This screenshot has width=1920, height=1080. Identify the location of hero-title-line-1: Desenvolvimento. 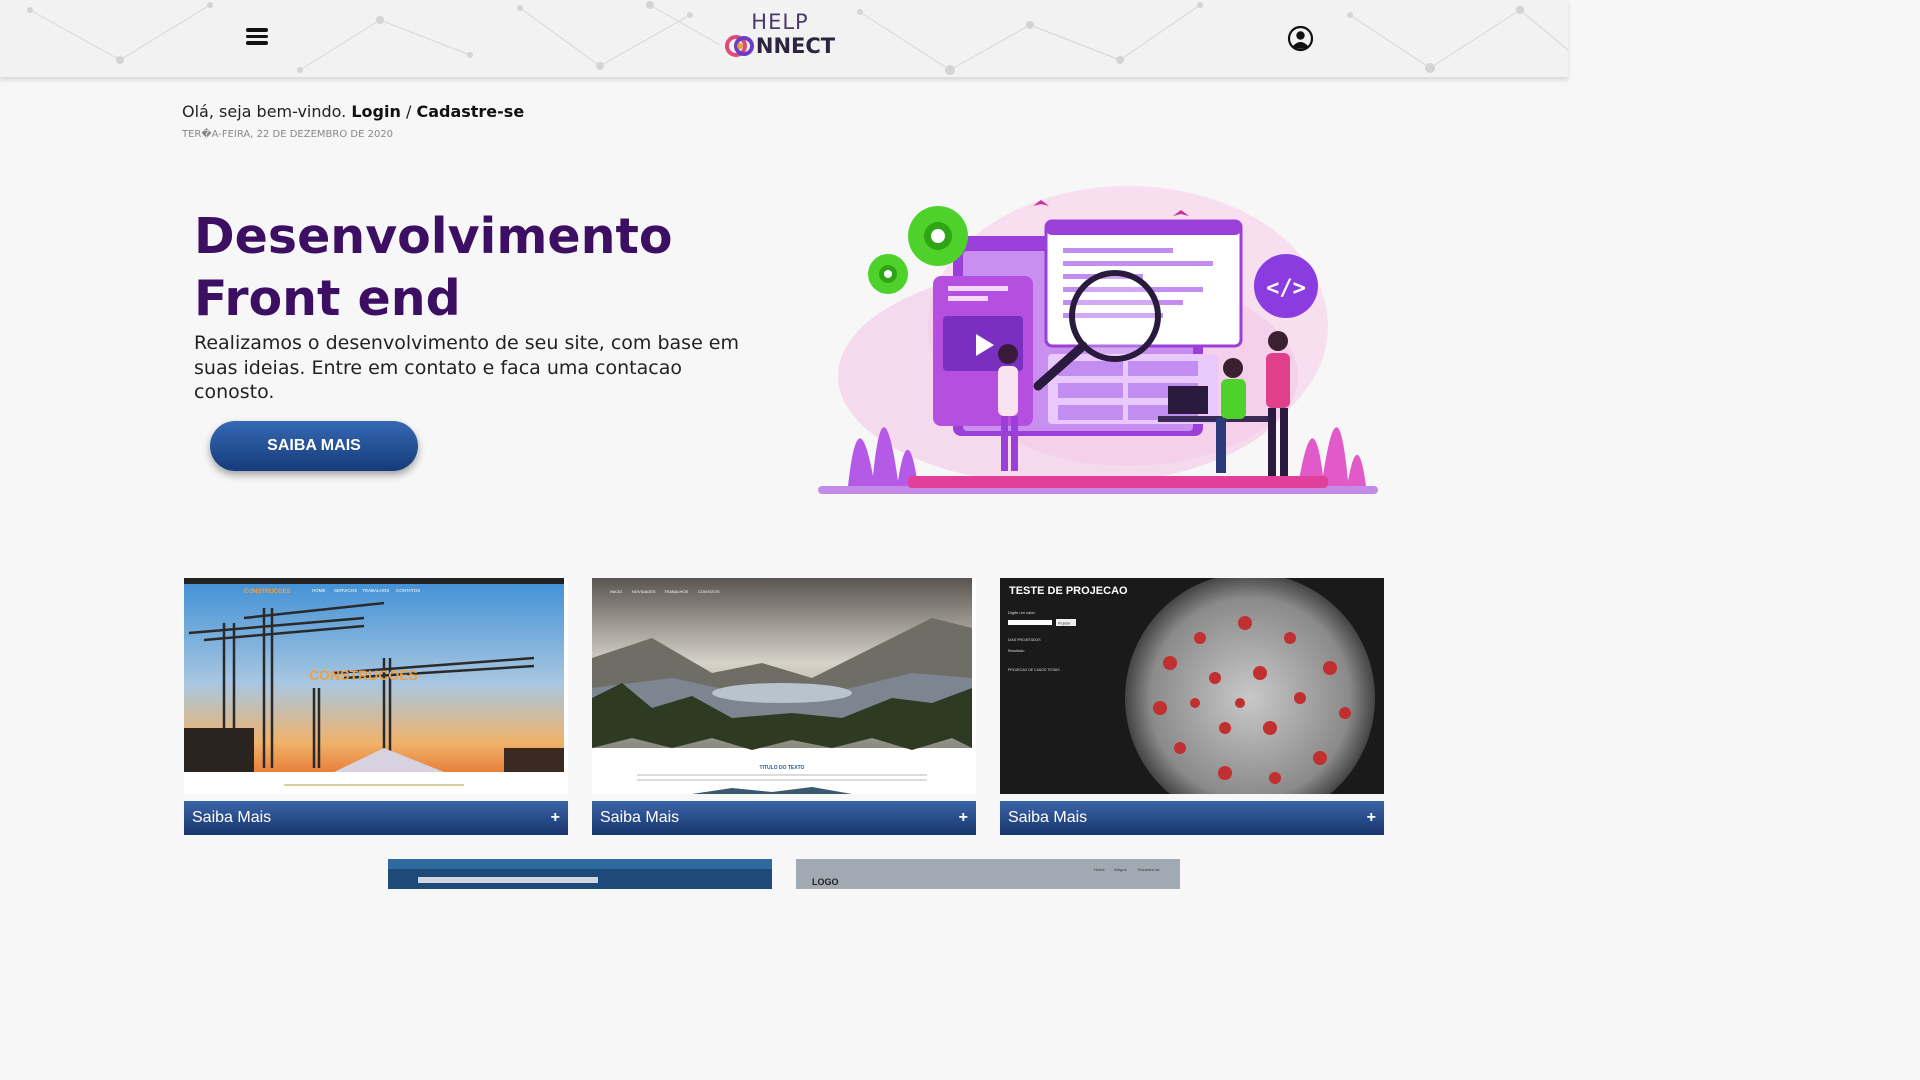
(433, 236).